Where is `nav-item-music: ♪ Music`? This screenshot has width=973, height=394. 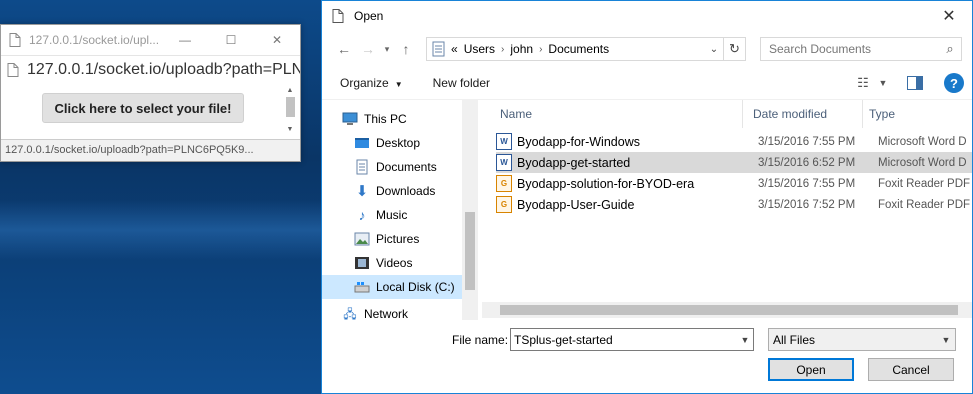
nav-item-music: ♪ Music is located at coordinates (408, 215).